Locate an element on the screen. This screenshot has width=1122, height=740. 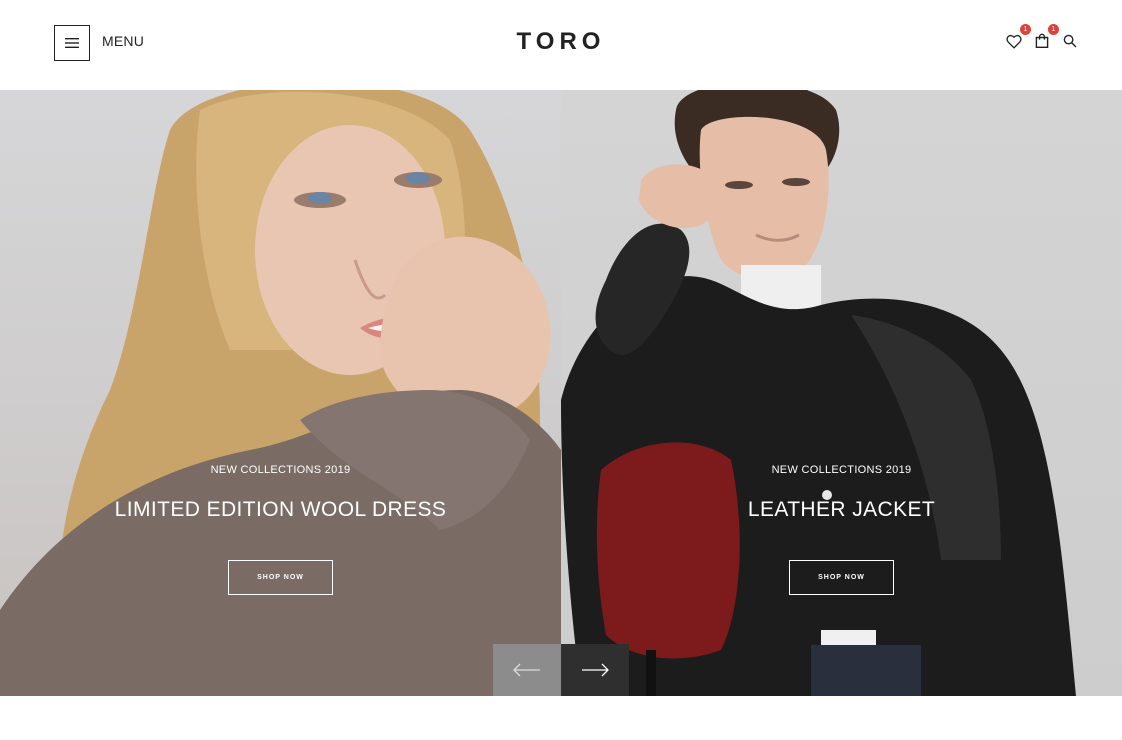
cart-button: 1 is located at coordinates (1045, 38).